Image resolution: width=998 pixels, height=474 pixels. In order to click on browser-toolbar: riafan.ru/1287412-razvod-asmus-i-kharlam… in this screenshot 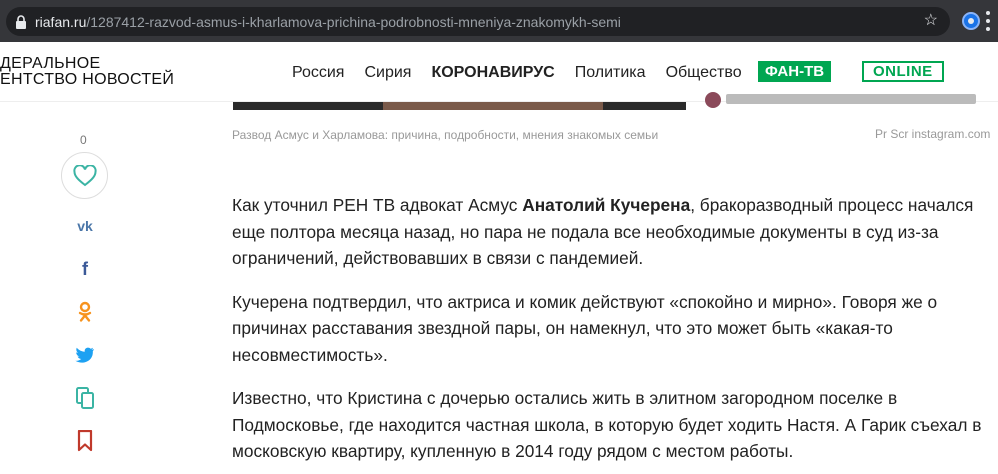, I will do `click(499, 21)`.